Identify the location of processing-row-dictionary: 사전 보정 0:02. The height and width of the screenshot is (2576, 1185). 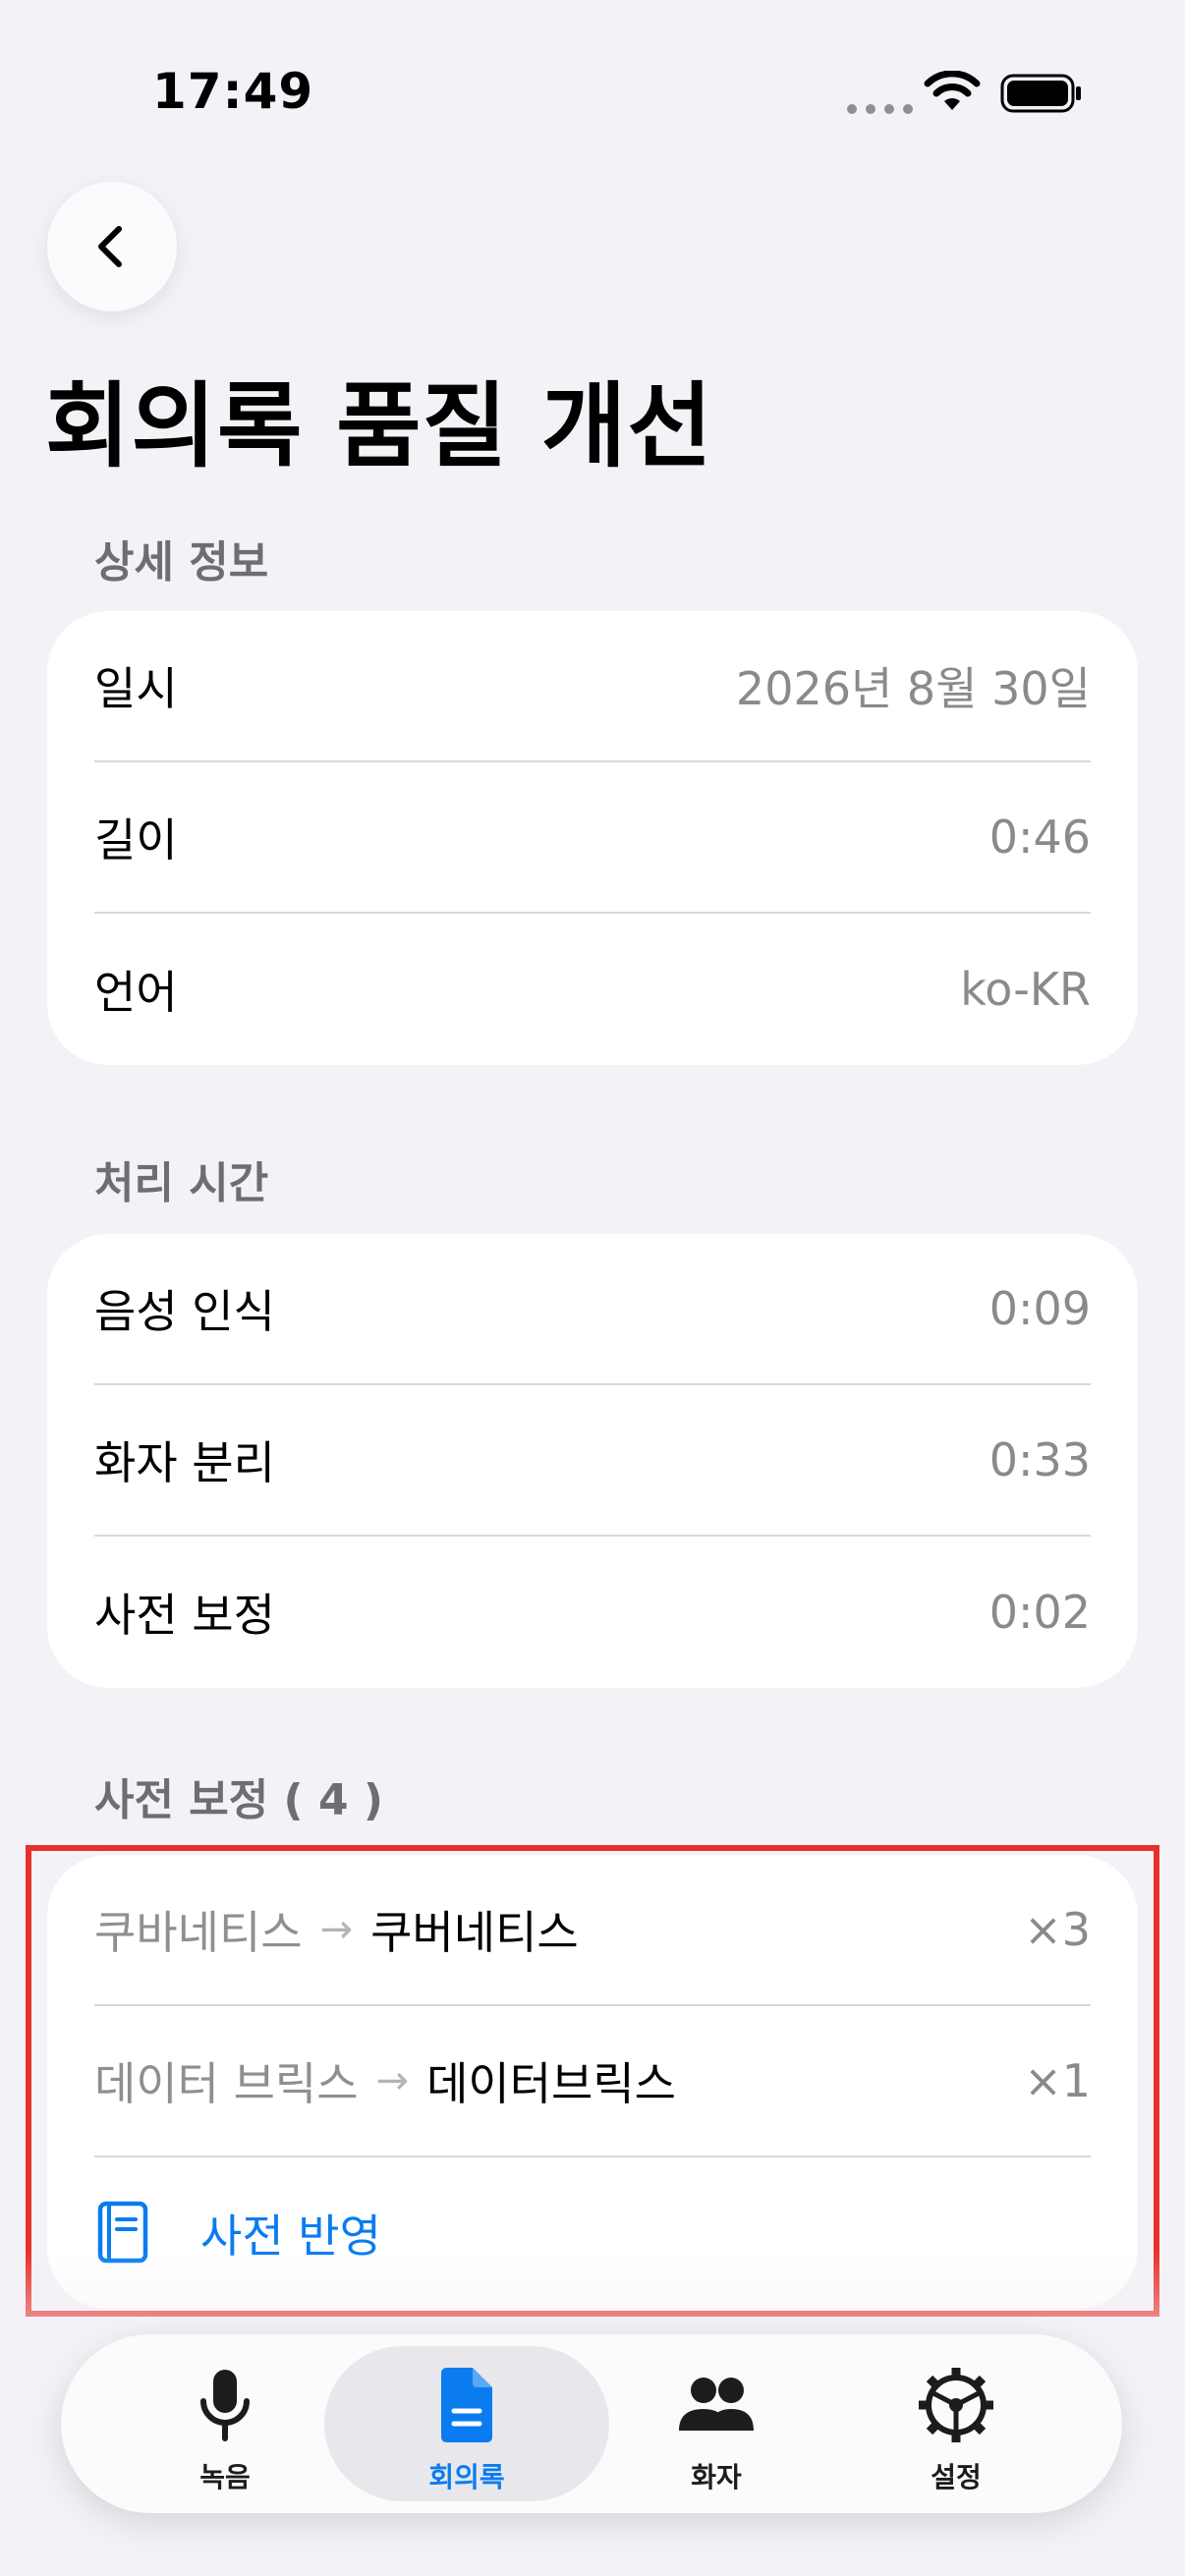
(592, 1612).